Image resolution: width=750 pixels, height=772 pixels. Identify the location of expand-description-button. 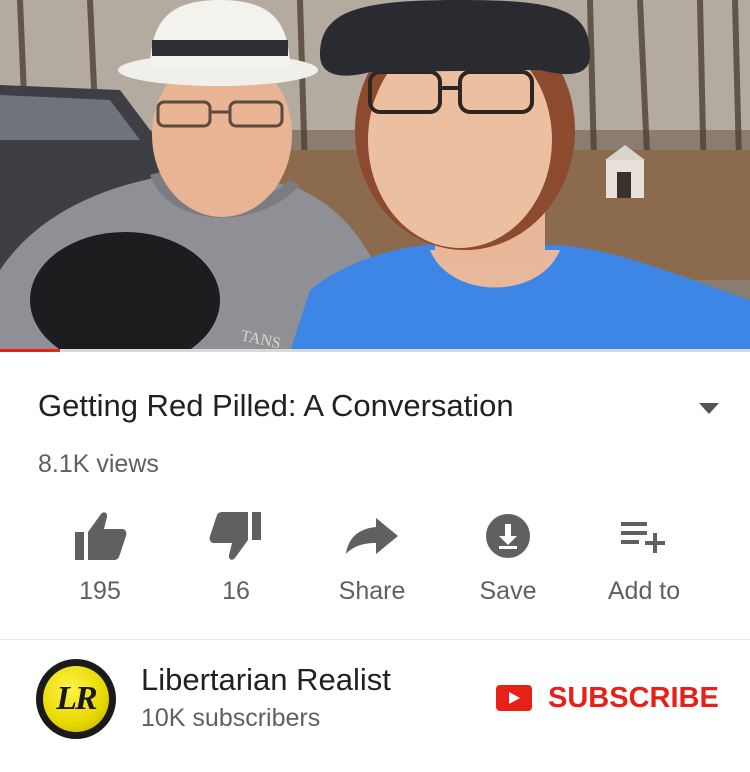
(709, 409).